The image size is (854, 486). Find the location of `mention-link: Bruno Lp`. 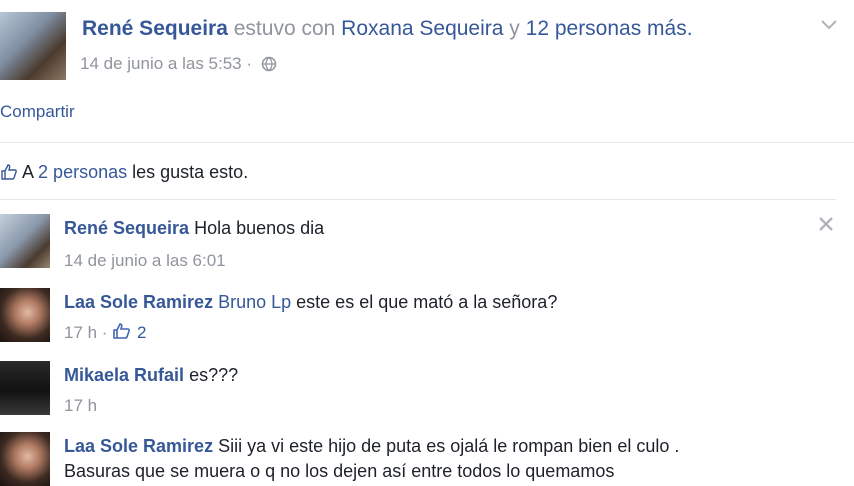

mention-link: Bruno Lp is located at coordinates (254, 302).